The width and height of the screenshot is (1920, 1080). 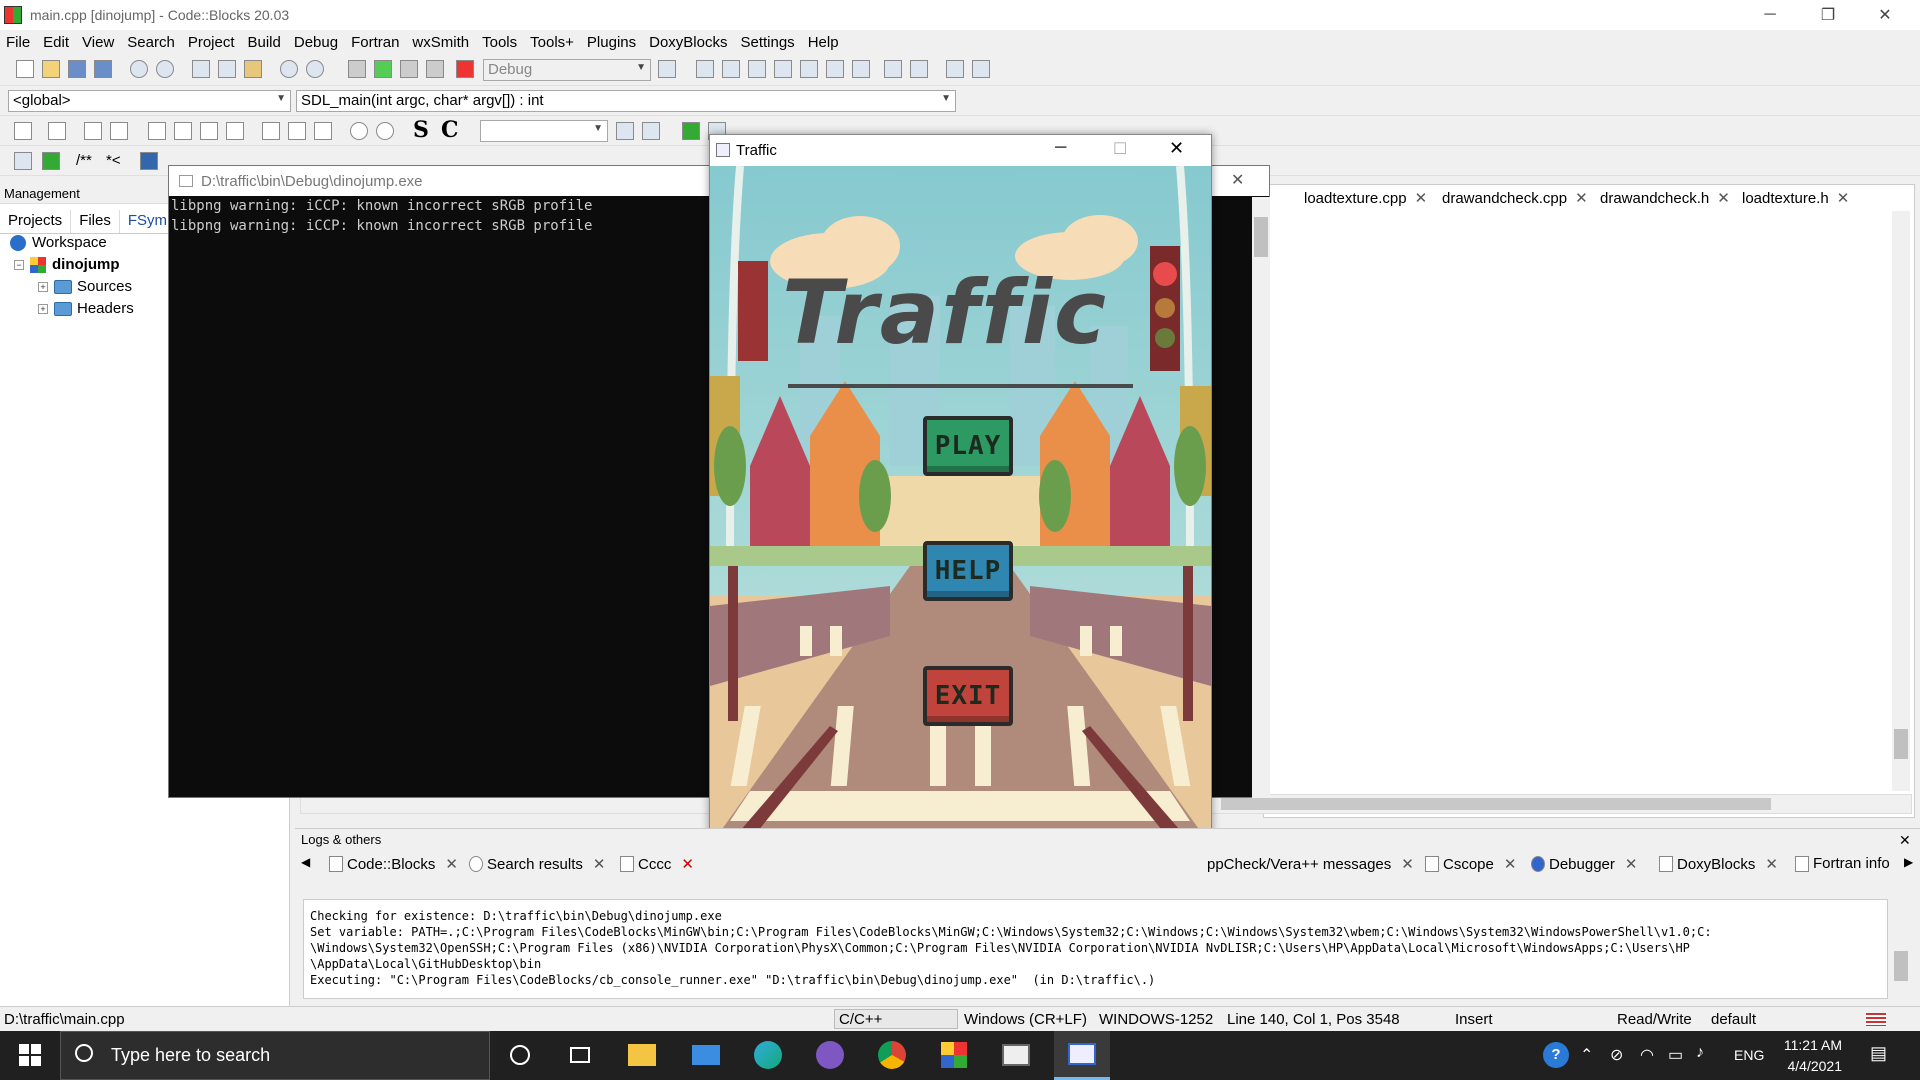 I want to click on minimize-button: ─, so click(x=1770, y=15).